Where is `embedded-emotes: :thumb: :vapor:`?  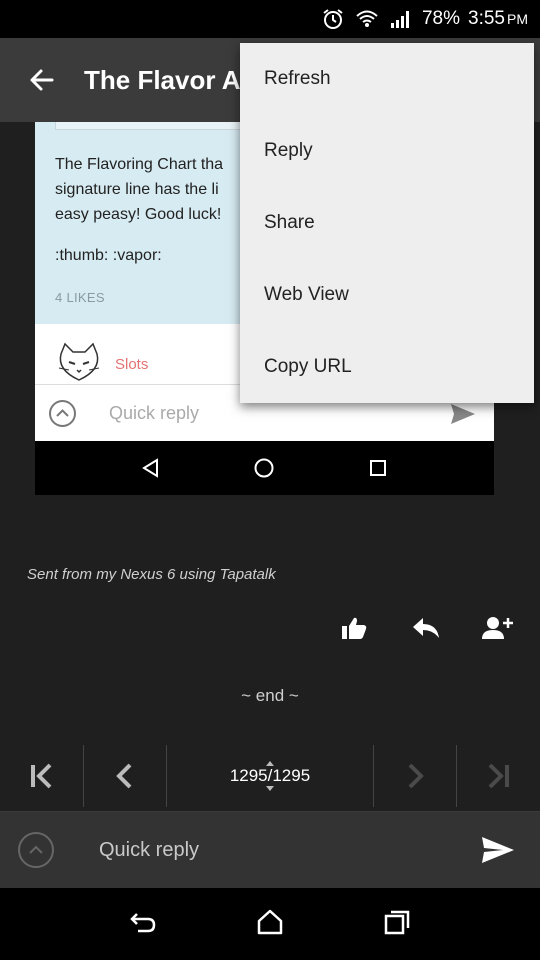 embedded-emotes: :thumb: :vapor: is located at coordinates (108, 255).